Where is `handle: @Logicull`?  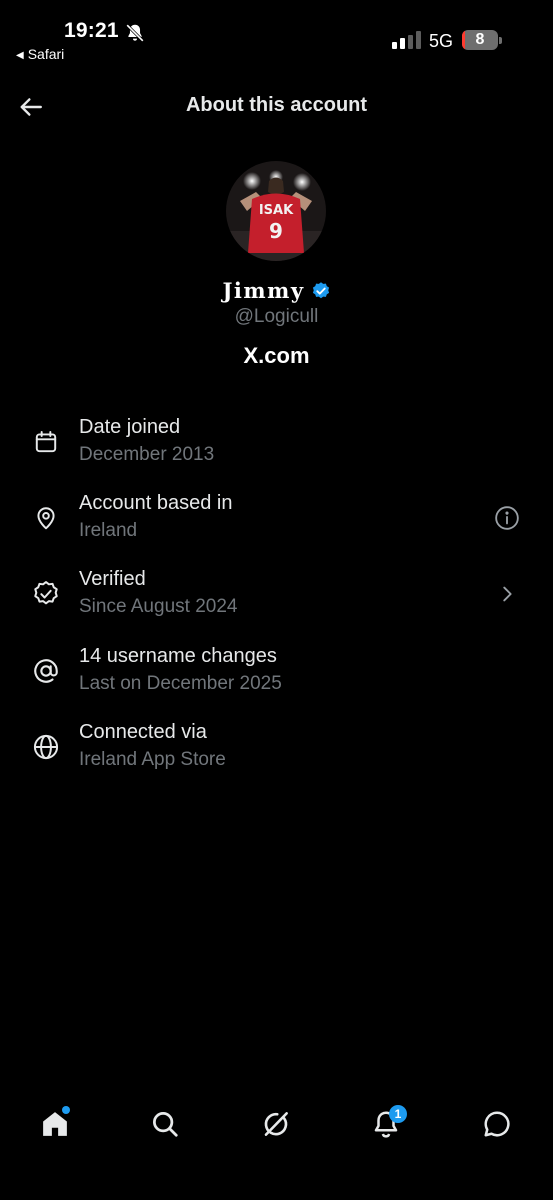
handle: @Logicull is located at coordinates (276, 316).